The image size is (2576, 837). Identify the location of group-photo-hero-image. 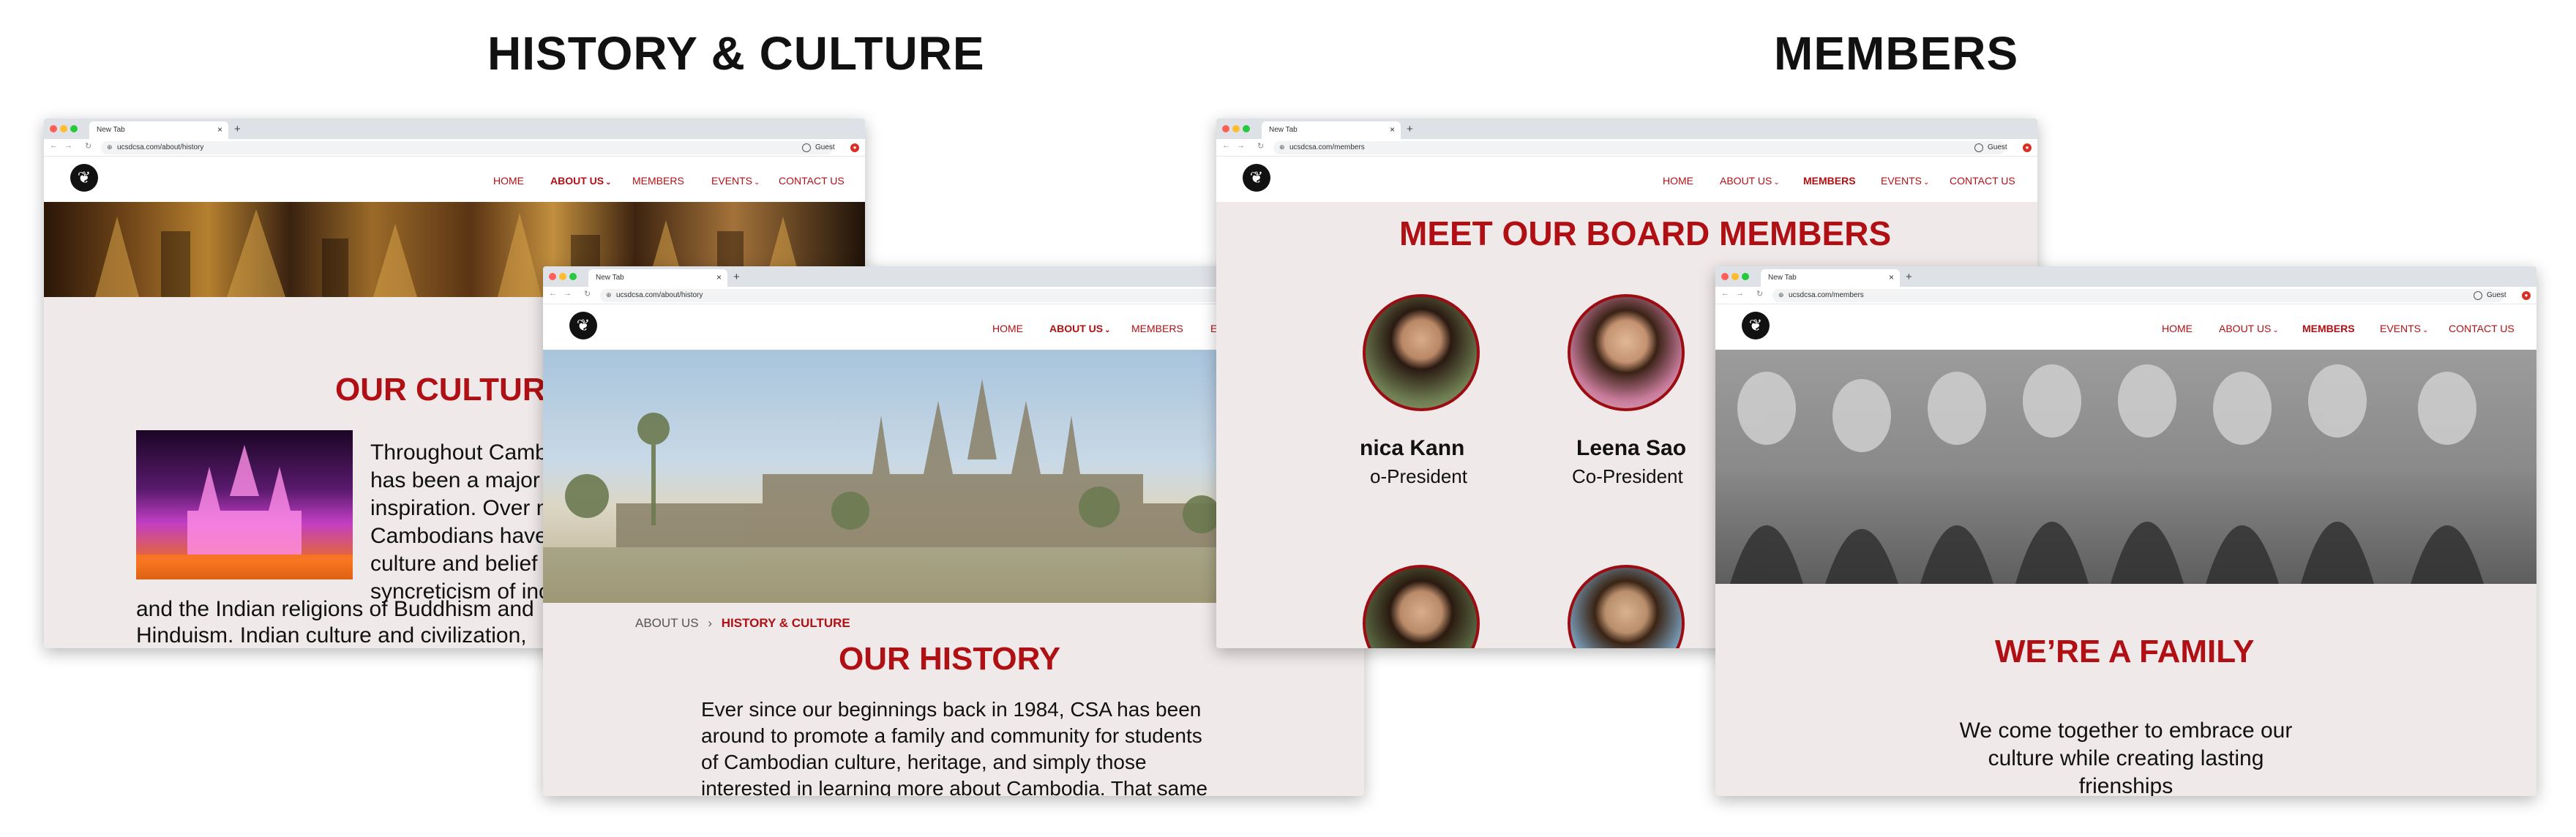
(2125, 467).